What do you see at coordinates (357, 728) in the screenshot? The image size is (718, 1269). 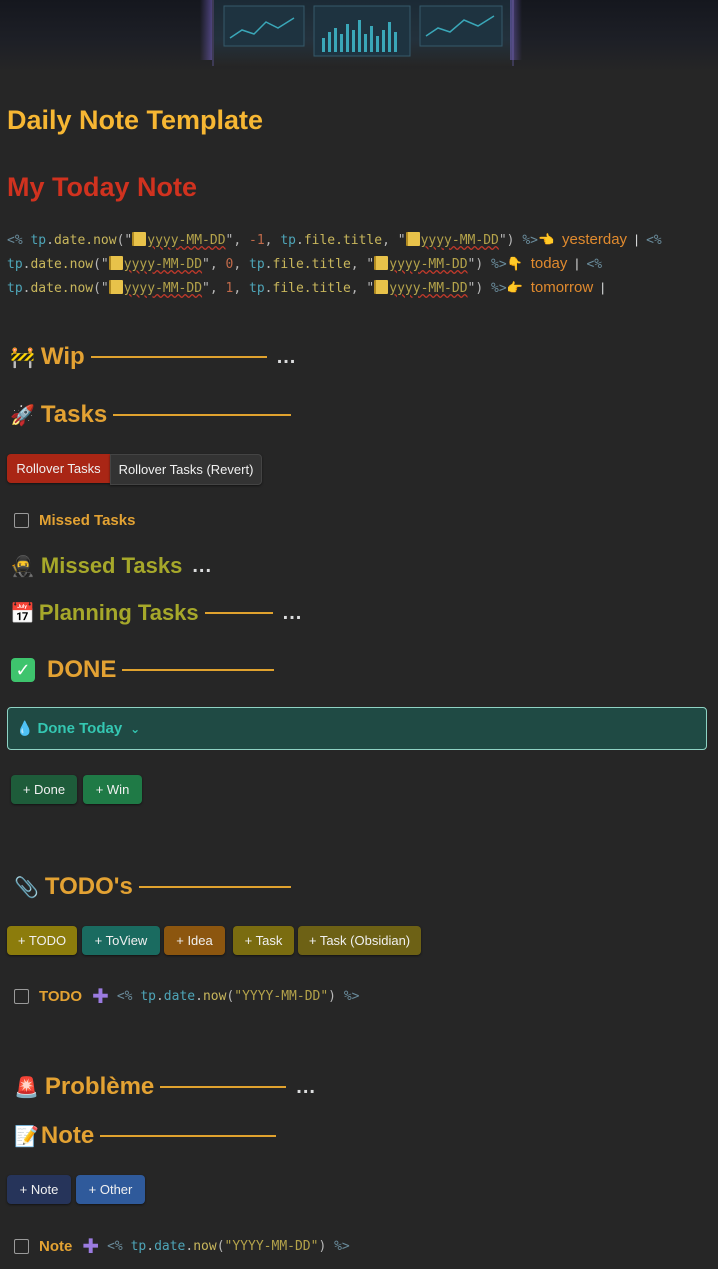 I see `done-today-callout: 💧 Done Today ⌄` at bounding box center [357, 728].